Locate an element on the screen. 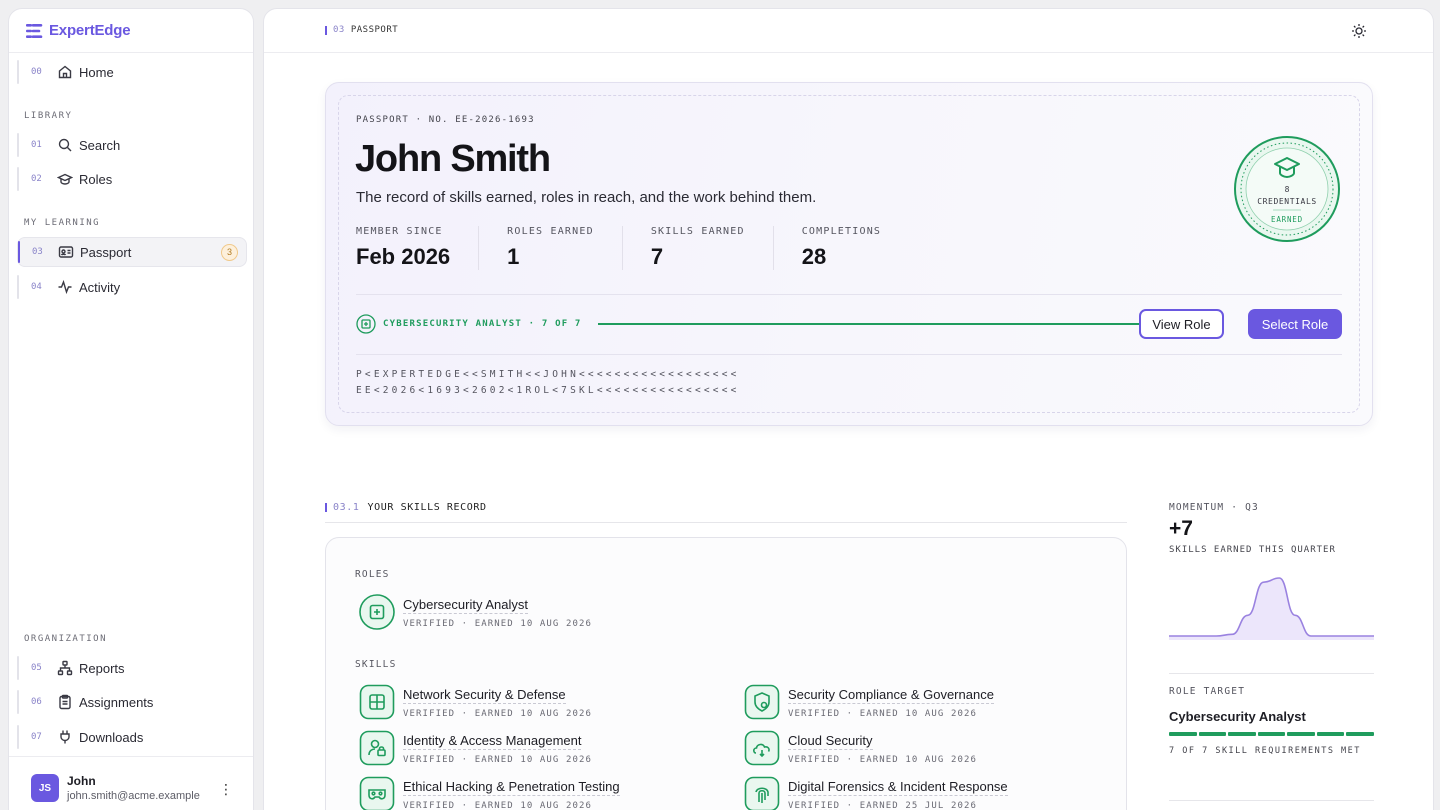  credential-title: Ethical Hacking & Penetration Testing is located at coordinates (511, 787).